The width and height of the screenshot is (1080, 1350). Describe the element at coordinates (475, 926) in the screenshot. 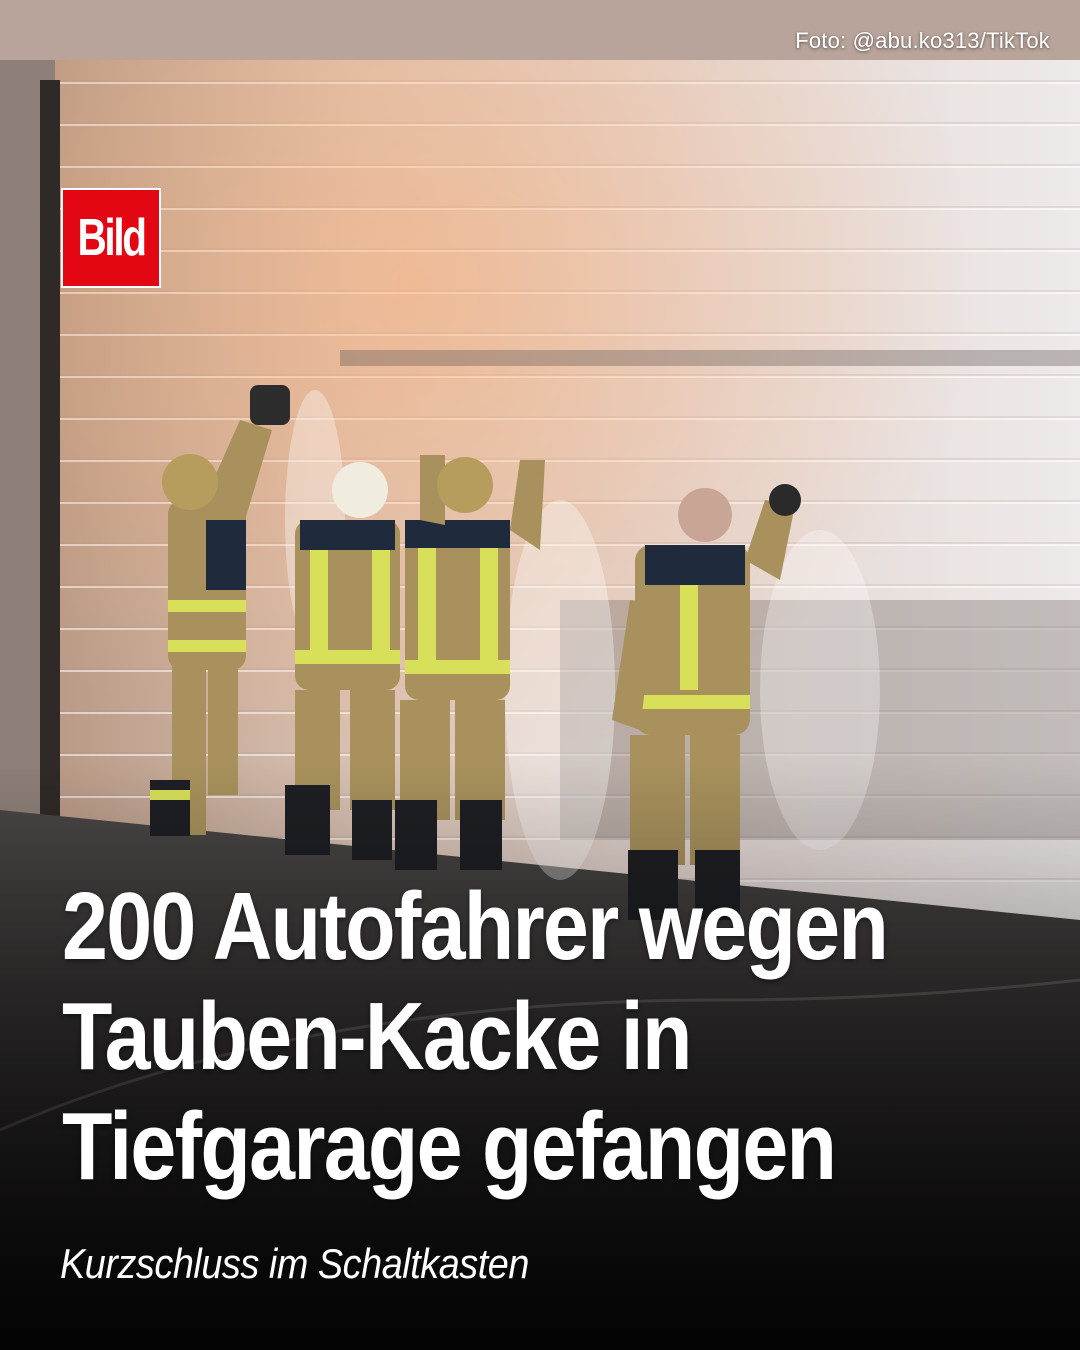

I see `headline-line: 200 Autofahrer wegen` at that location.